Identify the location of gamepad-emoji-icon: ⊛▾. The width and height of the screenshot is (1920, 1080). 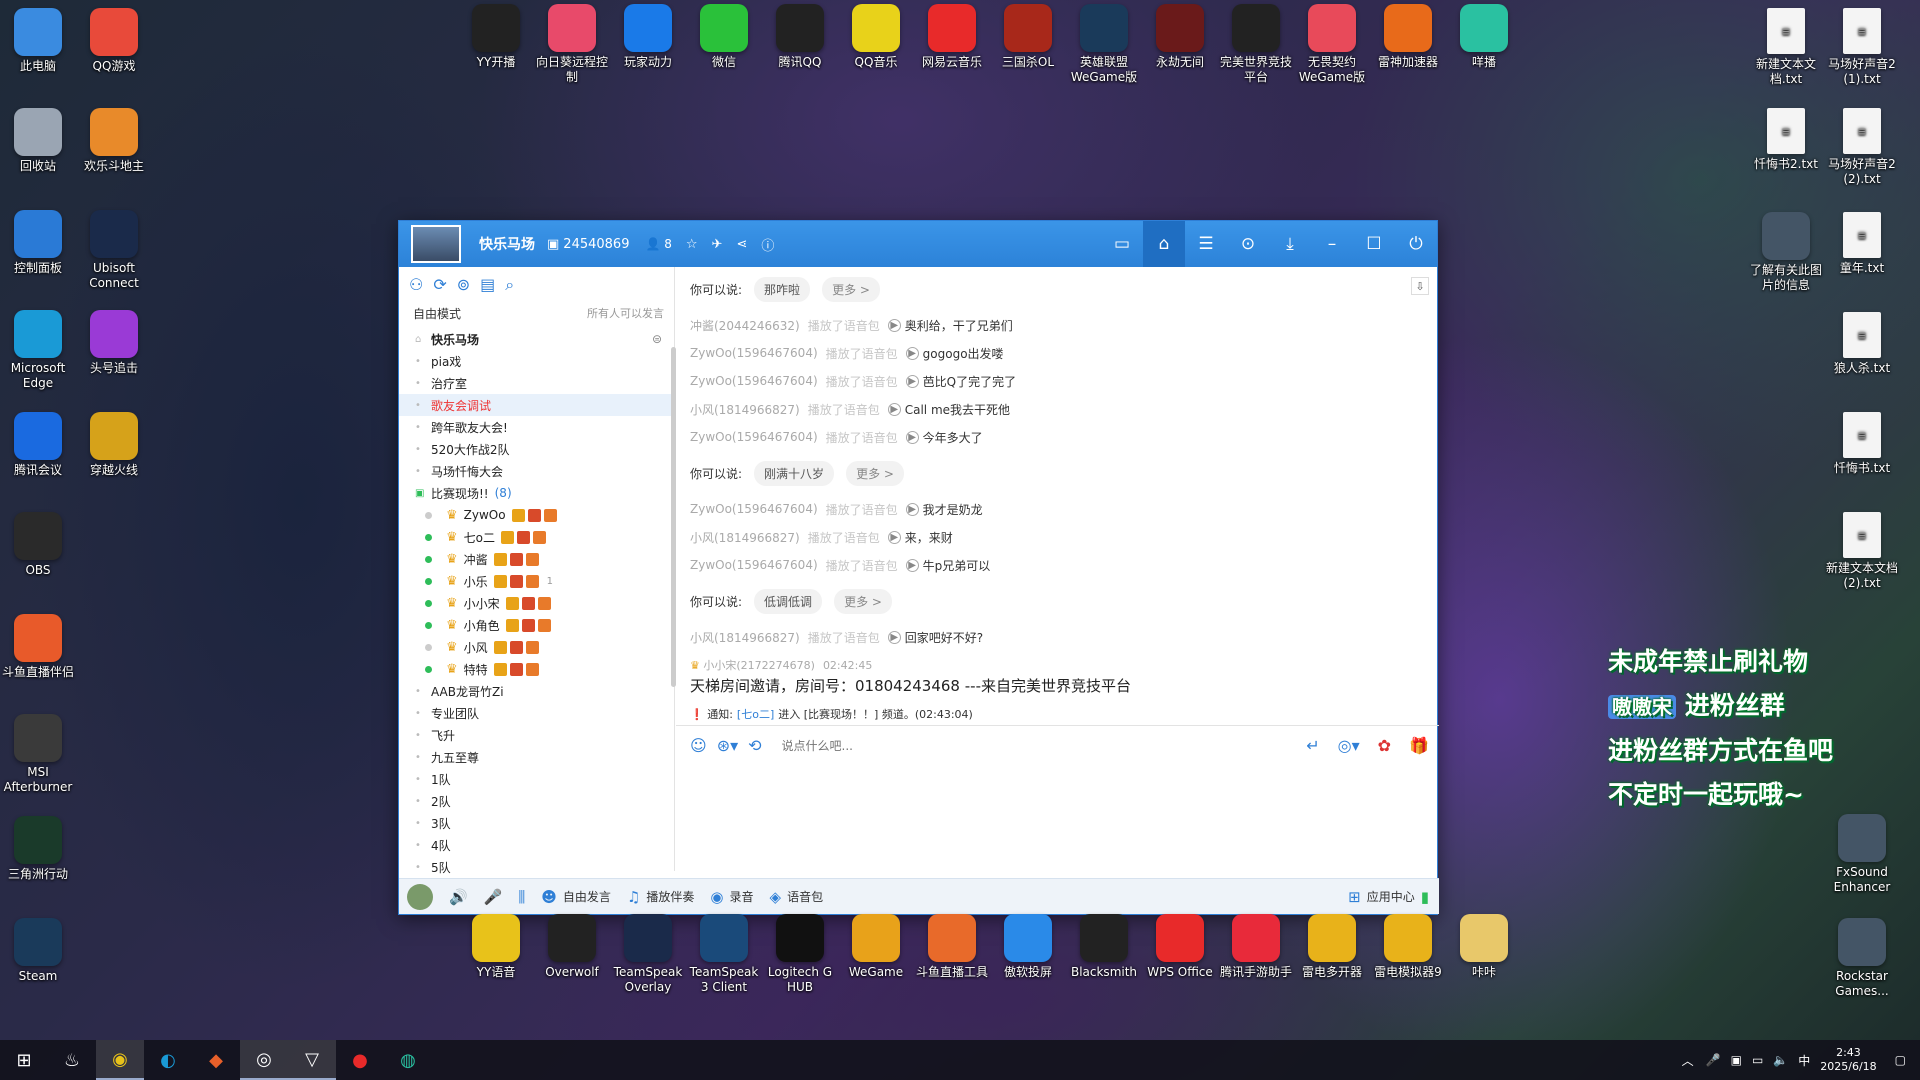
(727, 745).